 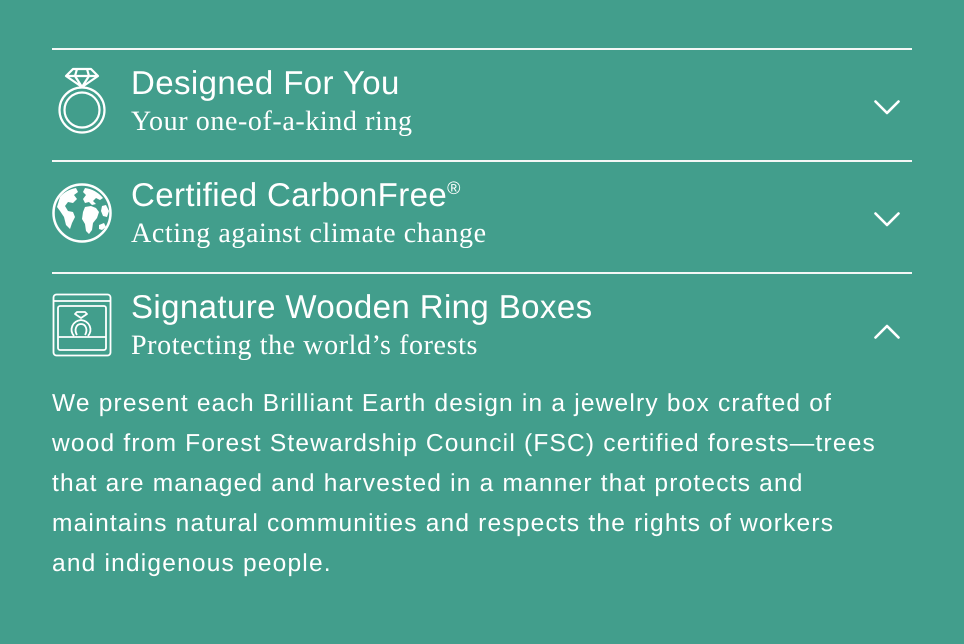 I want to click on ring-icon, so click(x=82, y=101).